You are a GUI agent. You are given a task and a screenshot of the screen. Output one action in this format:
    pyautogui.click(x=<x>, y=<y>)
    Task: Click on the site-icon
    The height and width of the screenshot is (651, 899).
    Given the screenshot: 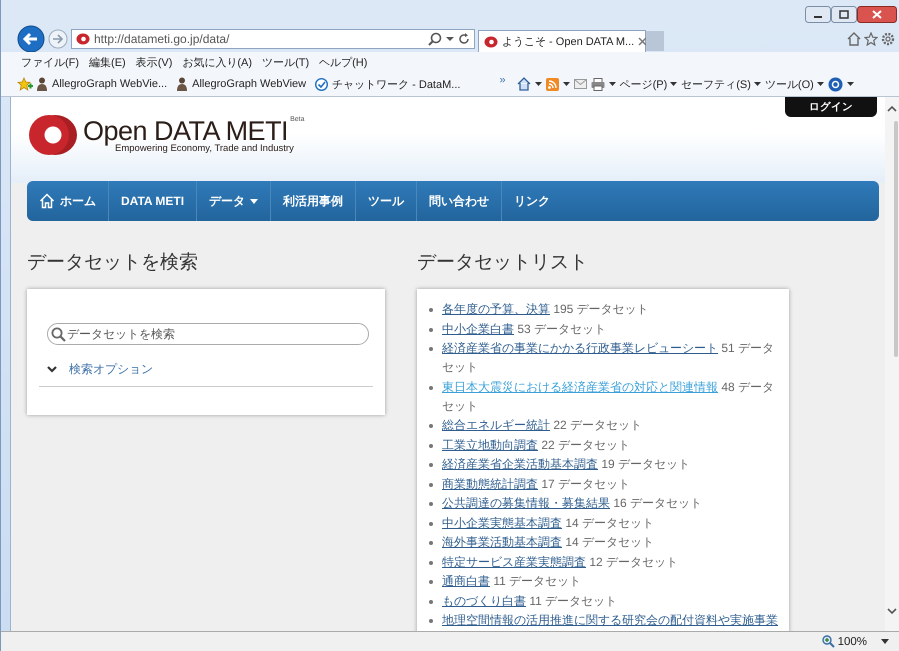 What is the action you would take?
    pyautogui.click(x=83, y=39)
    